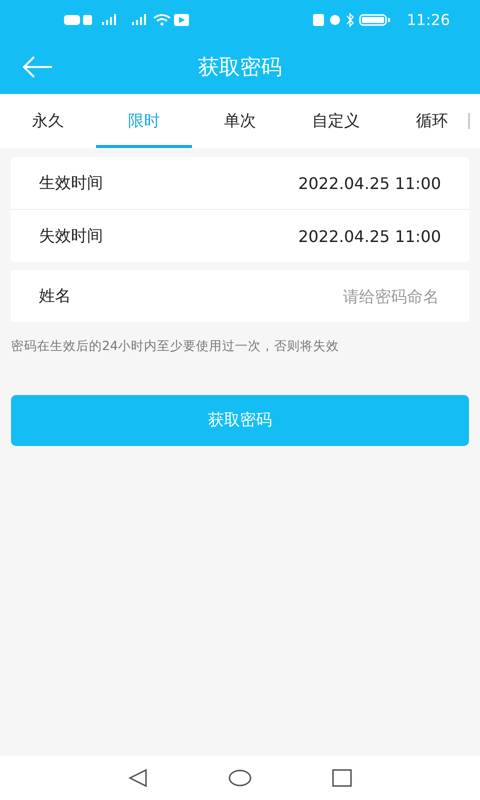 The height and width of the screenshot is (800, 480). What do you see at coordinates (71, 236) in the screenshot?
I see `row-label: 失效时间` at bounding box center [71, 236].